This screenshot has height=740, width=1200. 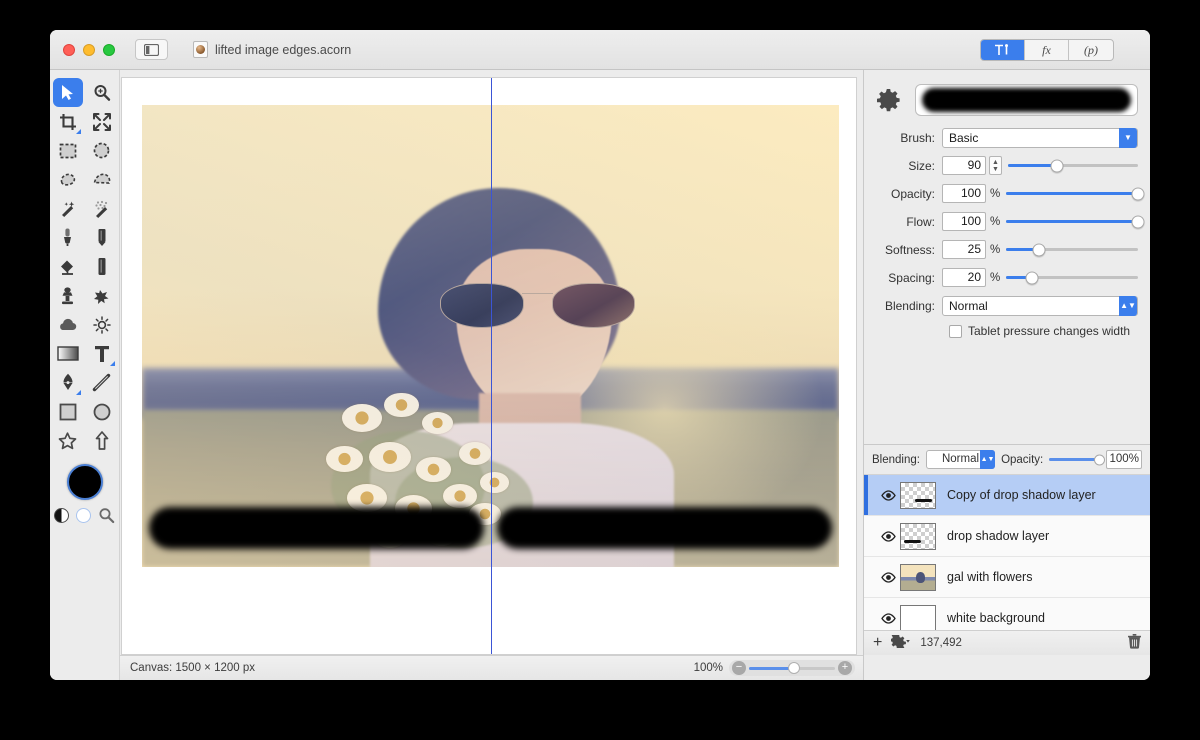 I want to click on spacing-slider, so click(x=1072, y=277).